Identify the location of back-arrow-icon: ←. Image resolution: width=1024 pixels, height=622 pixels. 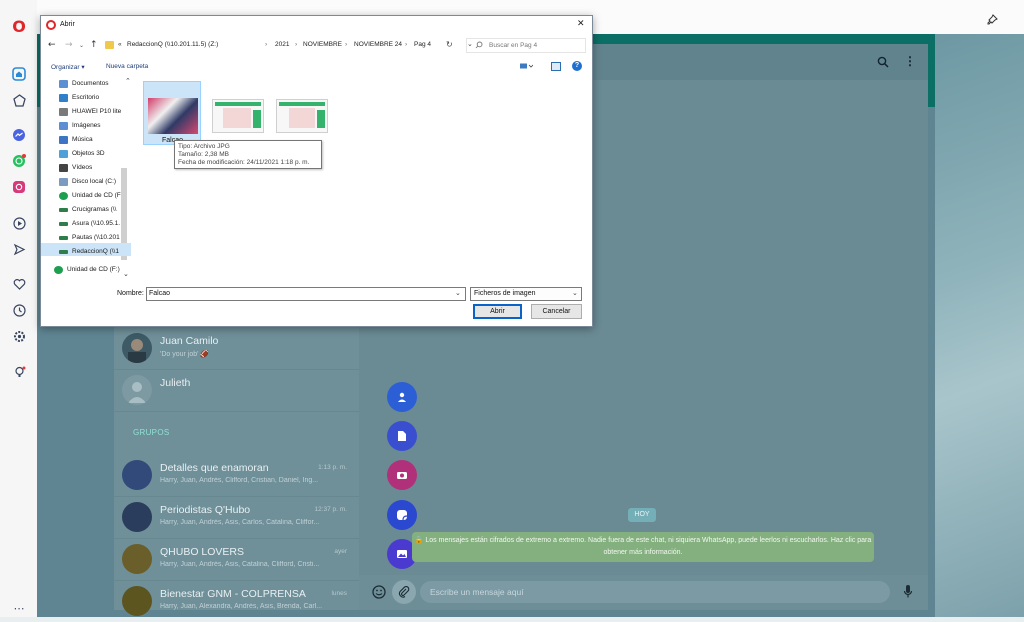
(52, 45).